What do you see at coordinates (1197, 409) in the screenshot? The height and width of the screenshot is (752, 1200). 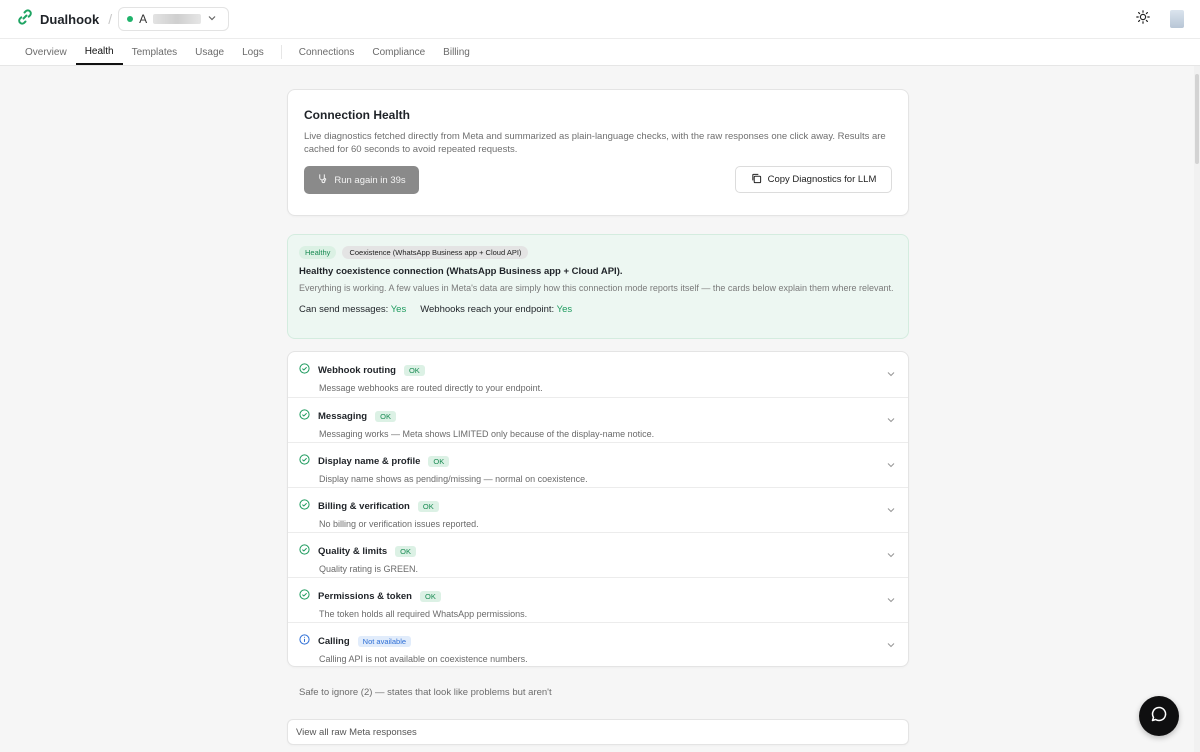 I see `scrollbar` at bounding box center [1197, 409].